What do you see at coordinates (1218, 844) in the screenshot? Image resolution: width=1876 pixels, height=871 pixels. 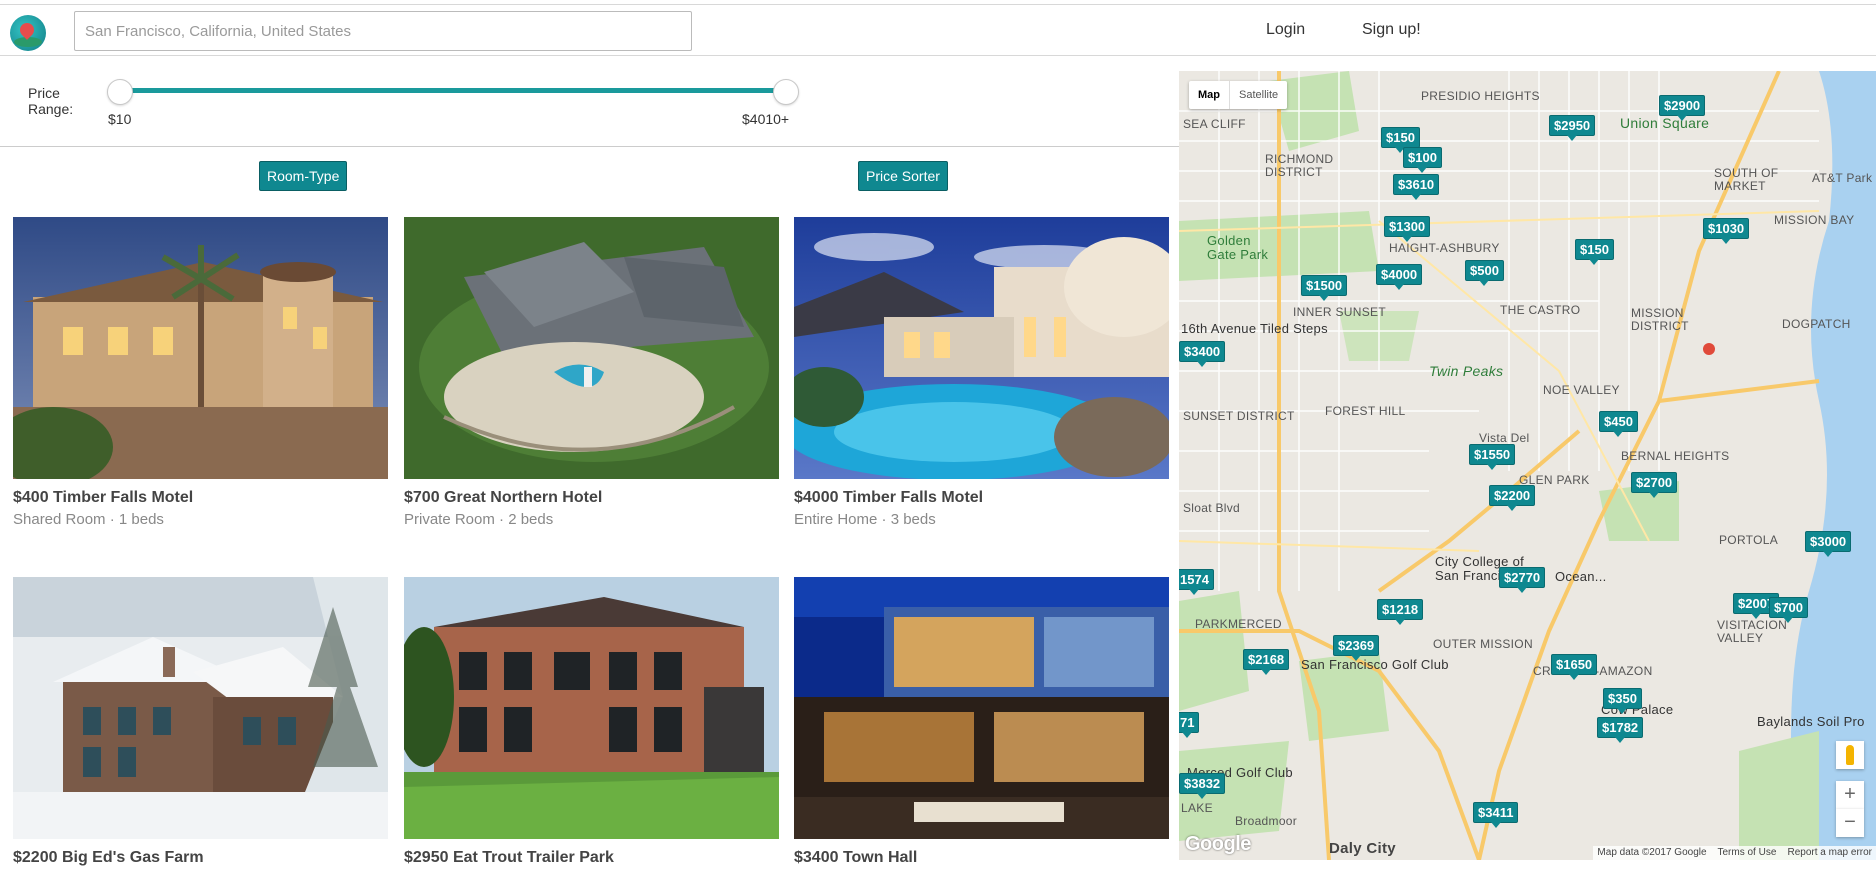 I see `google-logo: Google` at bounding box center [1218, 844].